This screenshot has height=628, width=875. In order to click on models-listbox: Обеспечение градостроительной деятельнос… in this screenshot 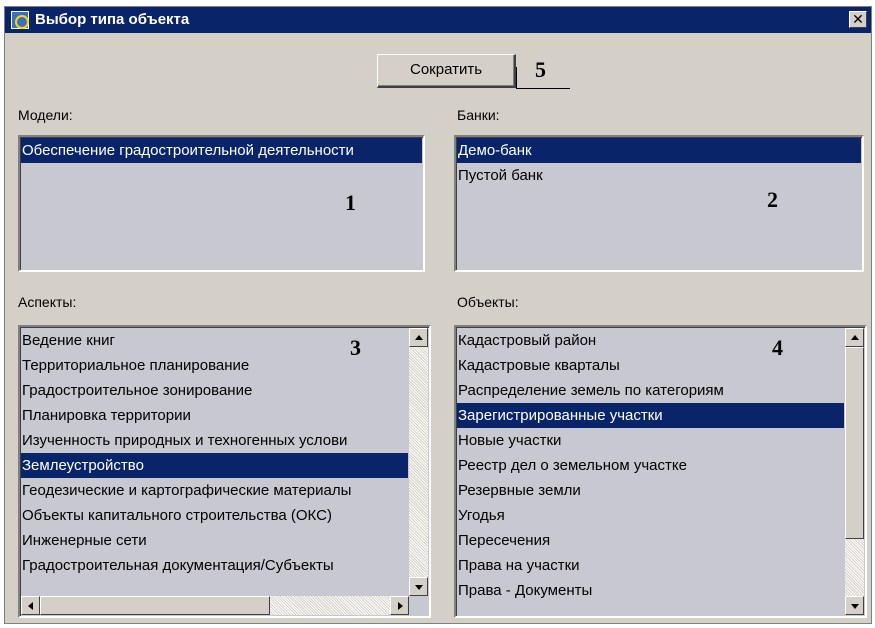, I will do `click(221, 203)`.